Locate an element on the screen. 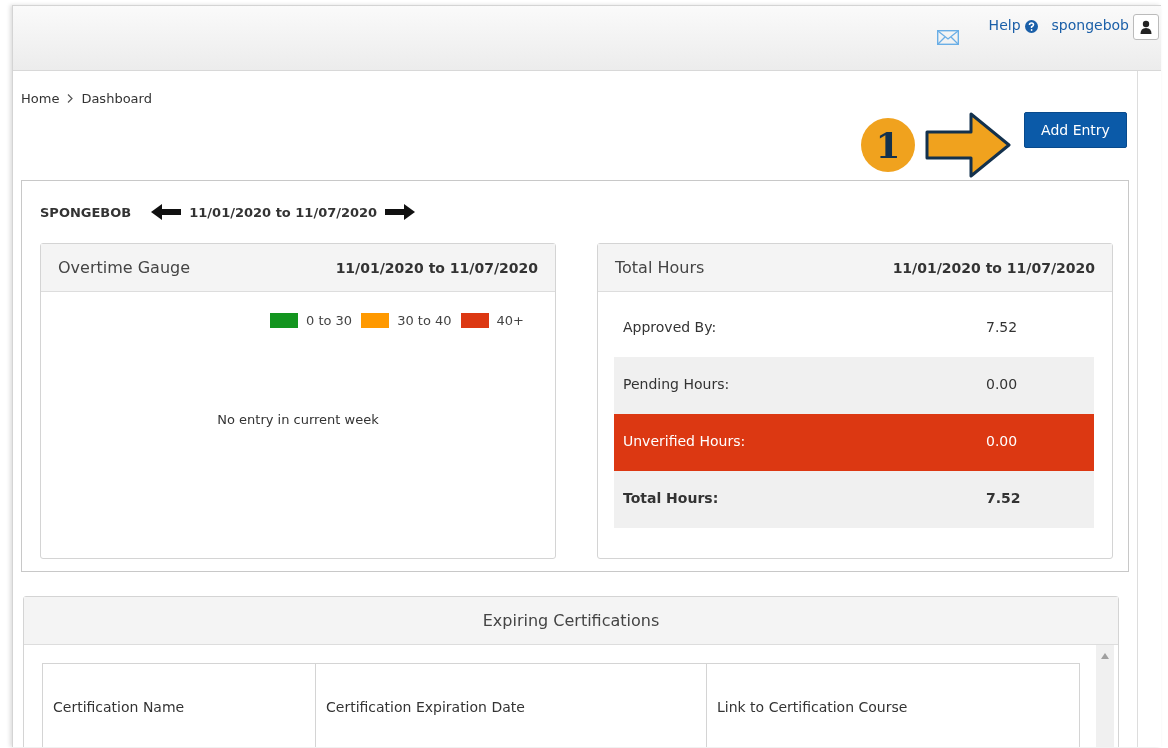  legend-label: 40+ is located at coordinates (510, 320).